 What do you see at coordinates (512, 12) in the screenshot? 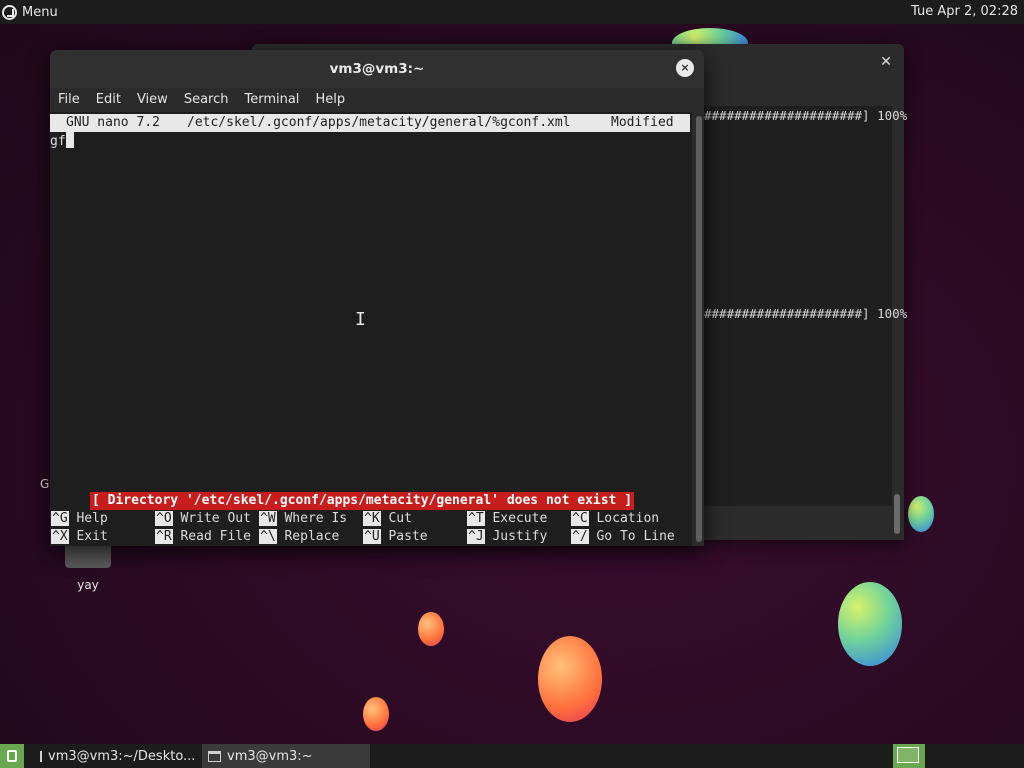
I see `top-panel: Menu Tue Apr 2, 02:28` at bounding box center [512, 12].